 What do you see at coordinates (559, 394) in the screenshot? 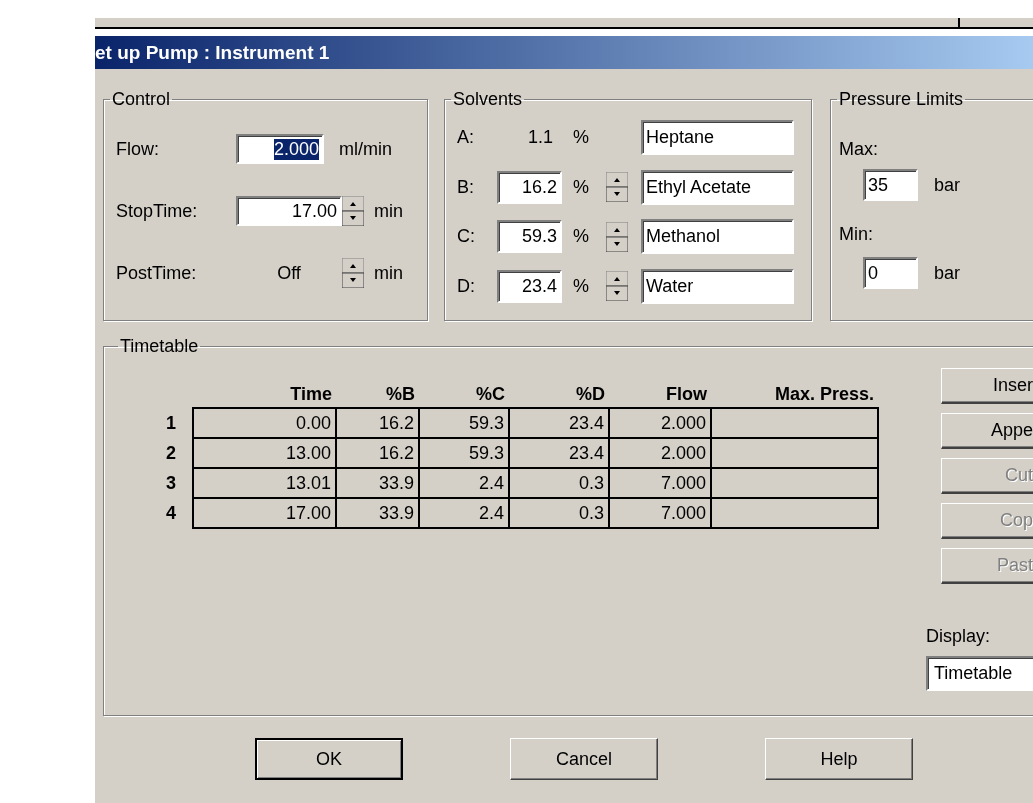
I see `column-header: %D` at bounding box center [559, 394].